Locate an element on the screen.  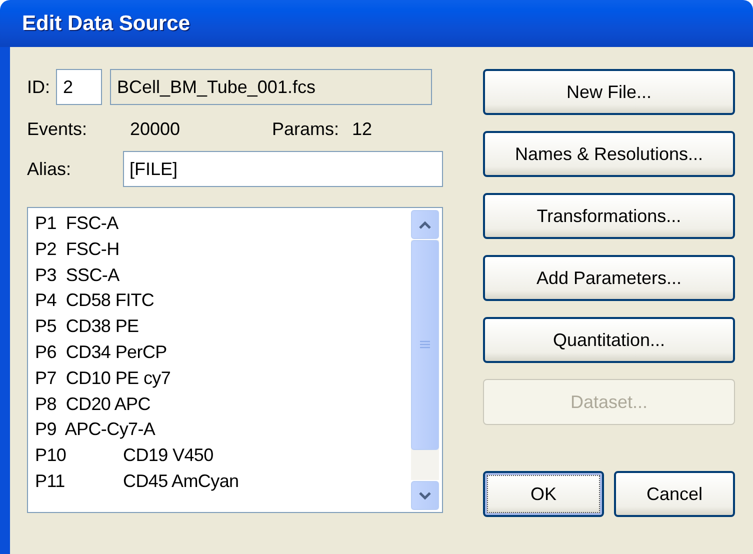
parameter-item: P7 CD10 PE cy7 is located at coordinates (223, 379).